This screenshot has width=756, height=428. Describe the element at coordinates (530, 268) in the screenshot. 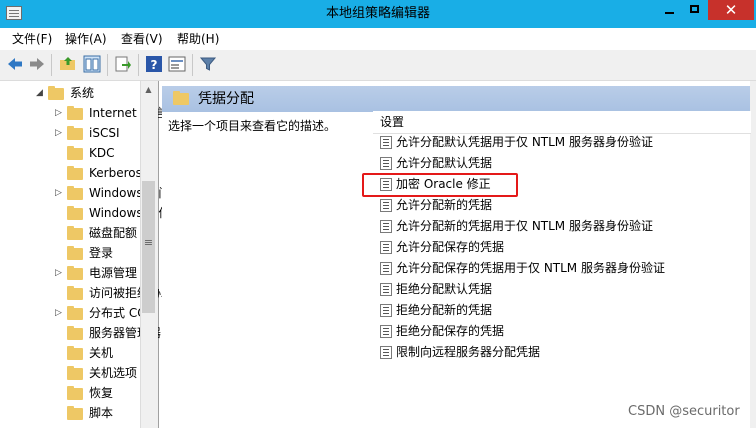

I see `setting-label: 允许分配保存的凭据用于仅 NTLM 服务器身份验证` at that location.